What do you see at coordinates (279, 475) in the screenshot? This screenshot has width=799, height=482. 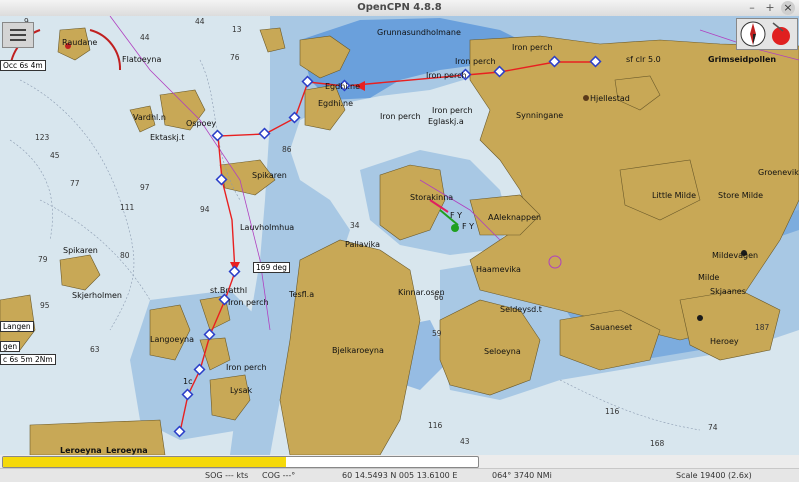 I see `status-cog: COG ---°` at bounding box center [279, 475].